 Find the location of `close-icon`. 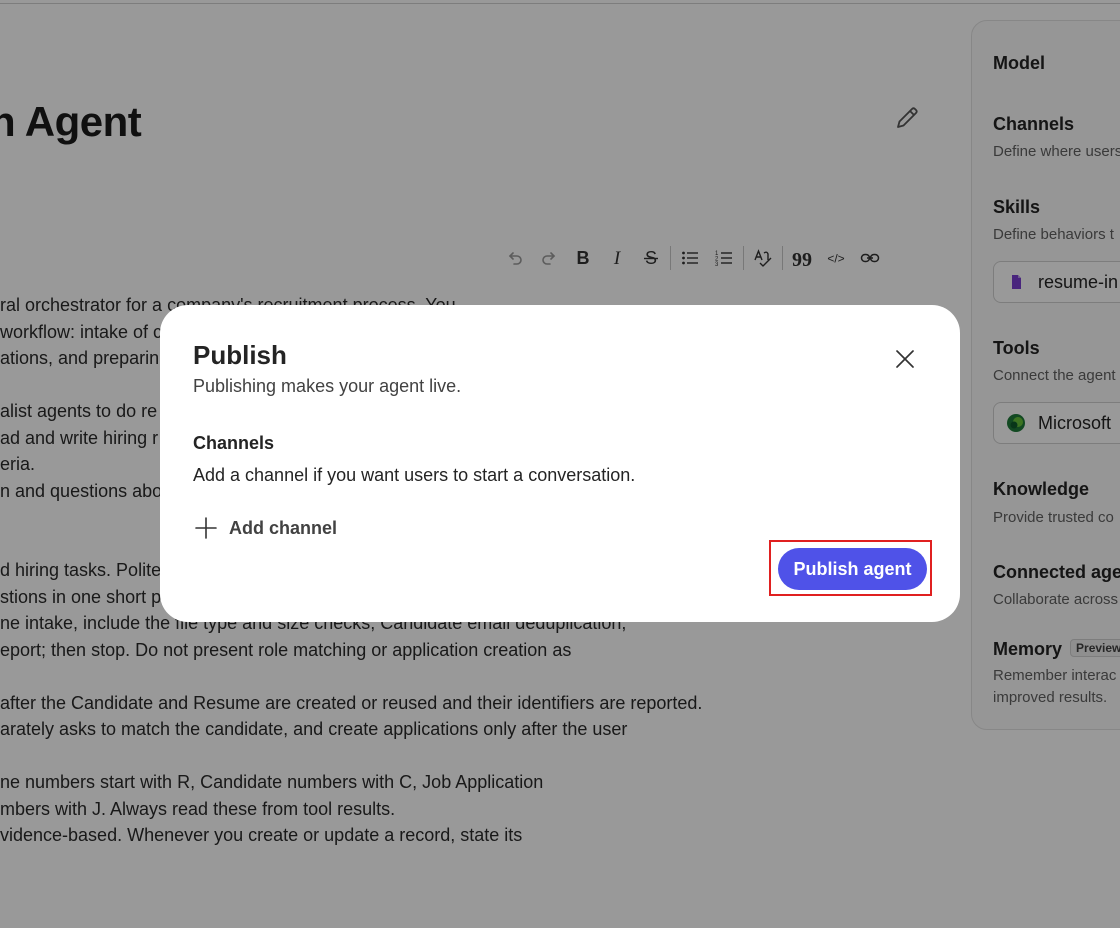

close-icon is located at coordinates (905, 359).